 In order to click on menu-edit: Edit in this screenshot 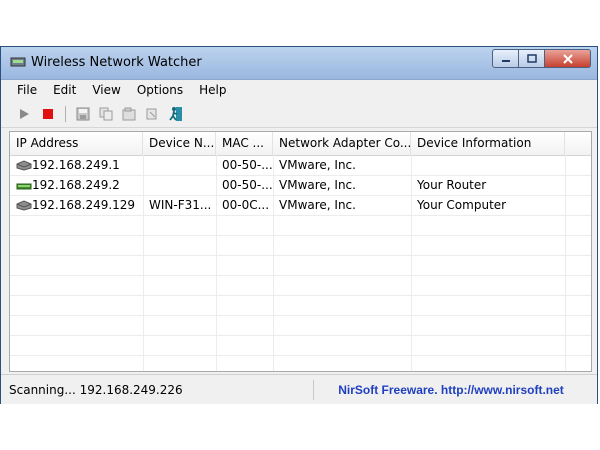, I will do `click(64, 90)`.